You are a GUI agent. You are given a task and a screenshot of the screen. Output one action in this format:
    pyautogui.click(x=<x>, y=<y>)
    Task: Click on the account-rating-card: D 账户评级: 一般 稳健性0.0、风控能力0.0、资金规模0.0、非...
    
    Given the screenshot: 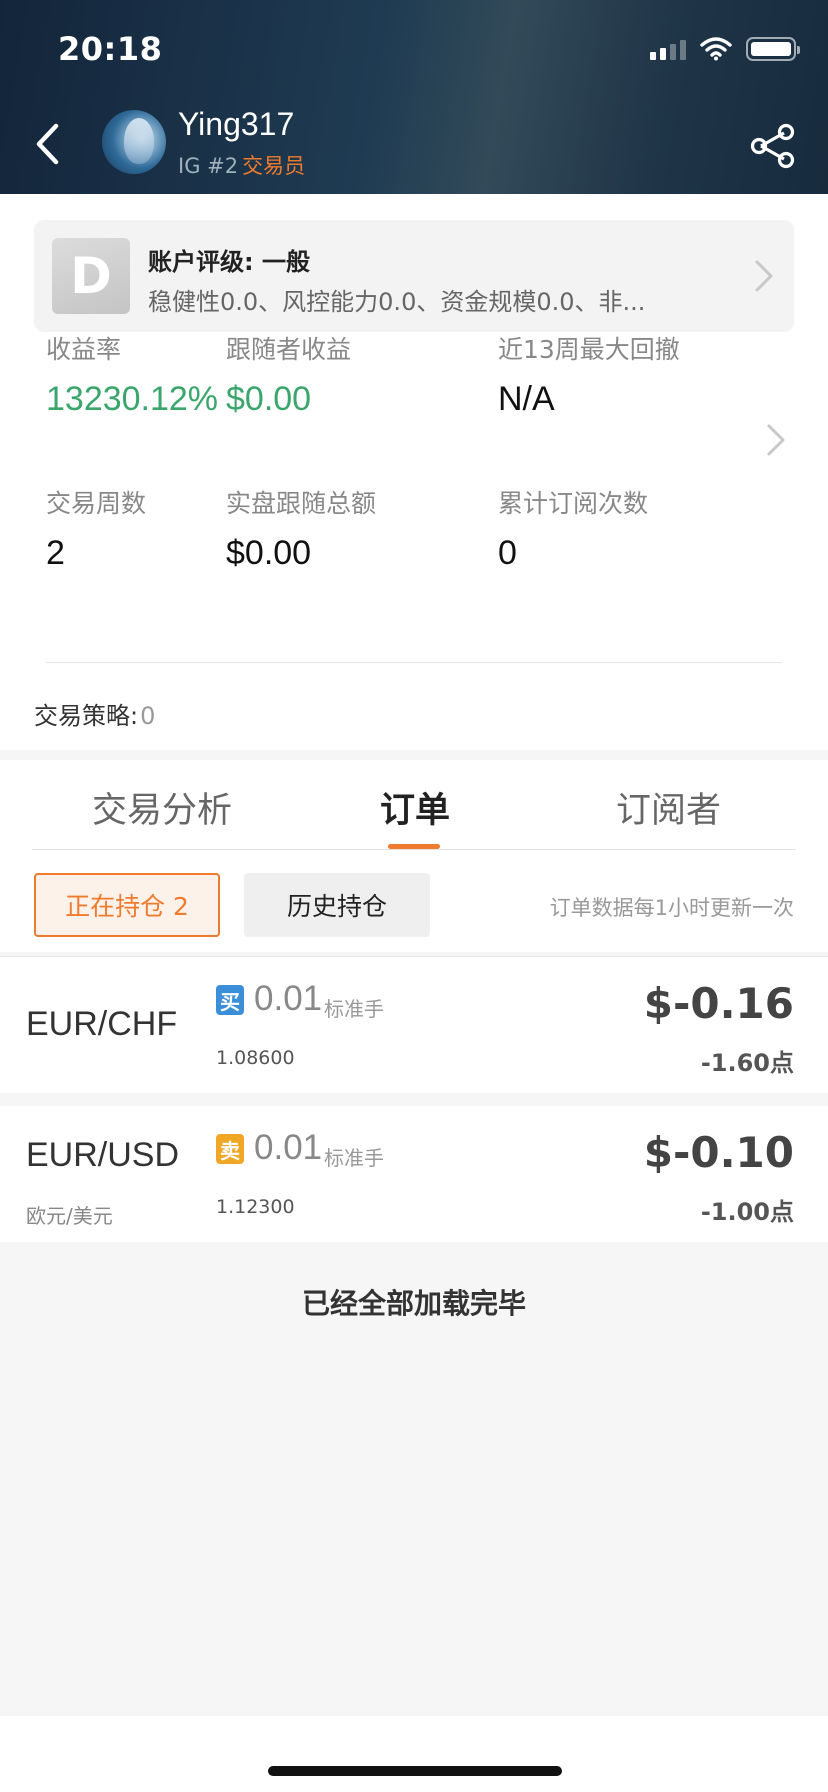 What is the action you would take?
    pyautogui.click(x=414, y=276)
    